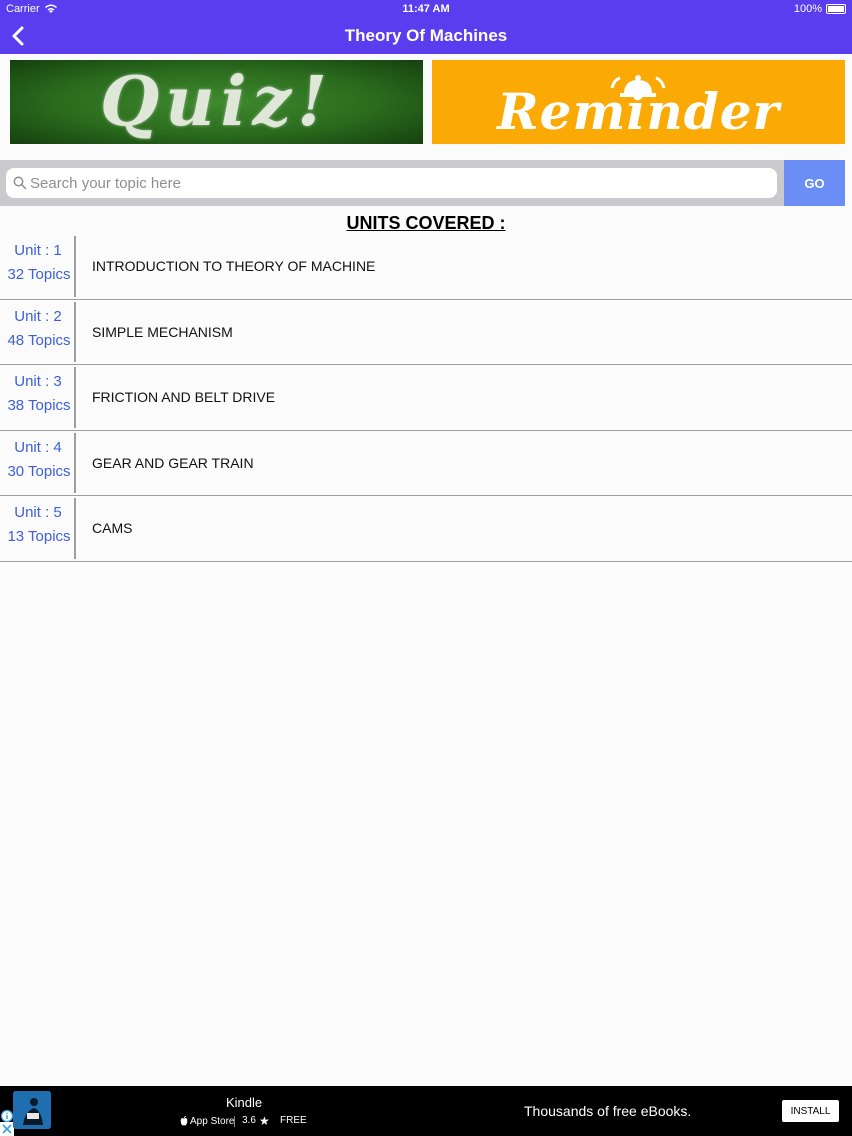  I want to click on topic-count: 48 Topics, so click(39, 340).